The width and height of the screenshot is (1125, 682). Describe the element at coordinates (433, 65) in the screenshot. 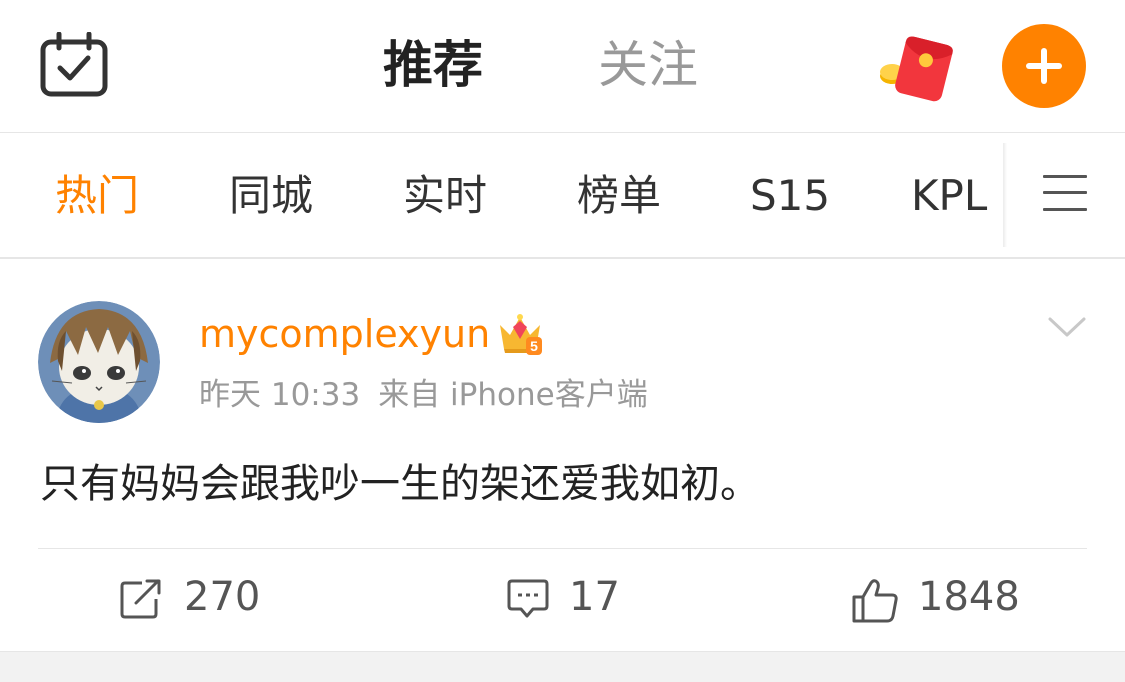

I see `tab-recommend: 推荐` at that location.